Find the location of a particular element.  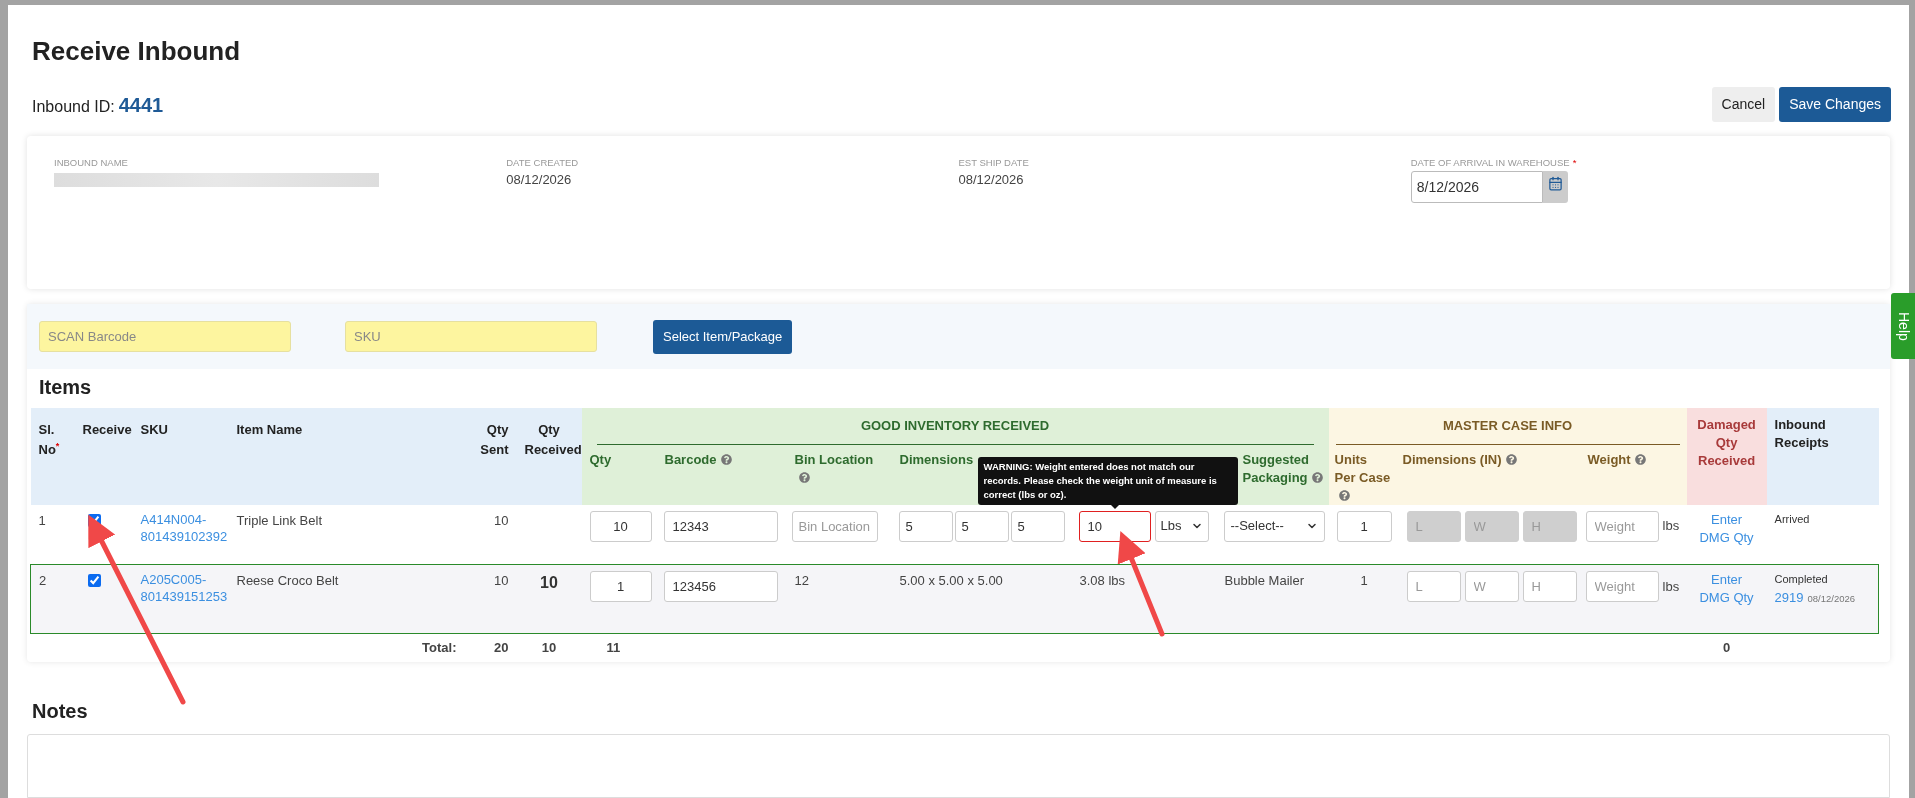

total-value: 11 is located at coordinates (613, 647).